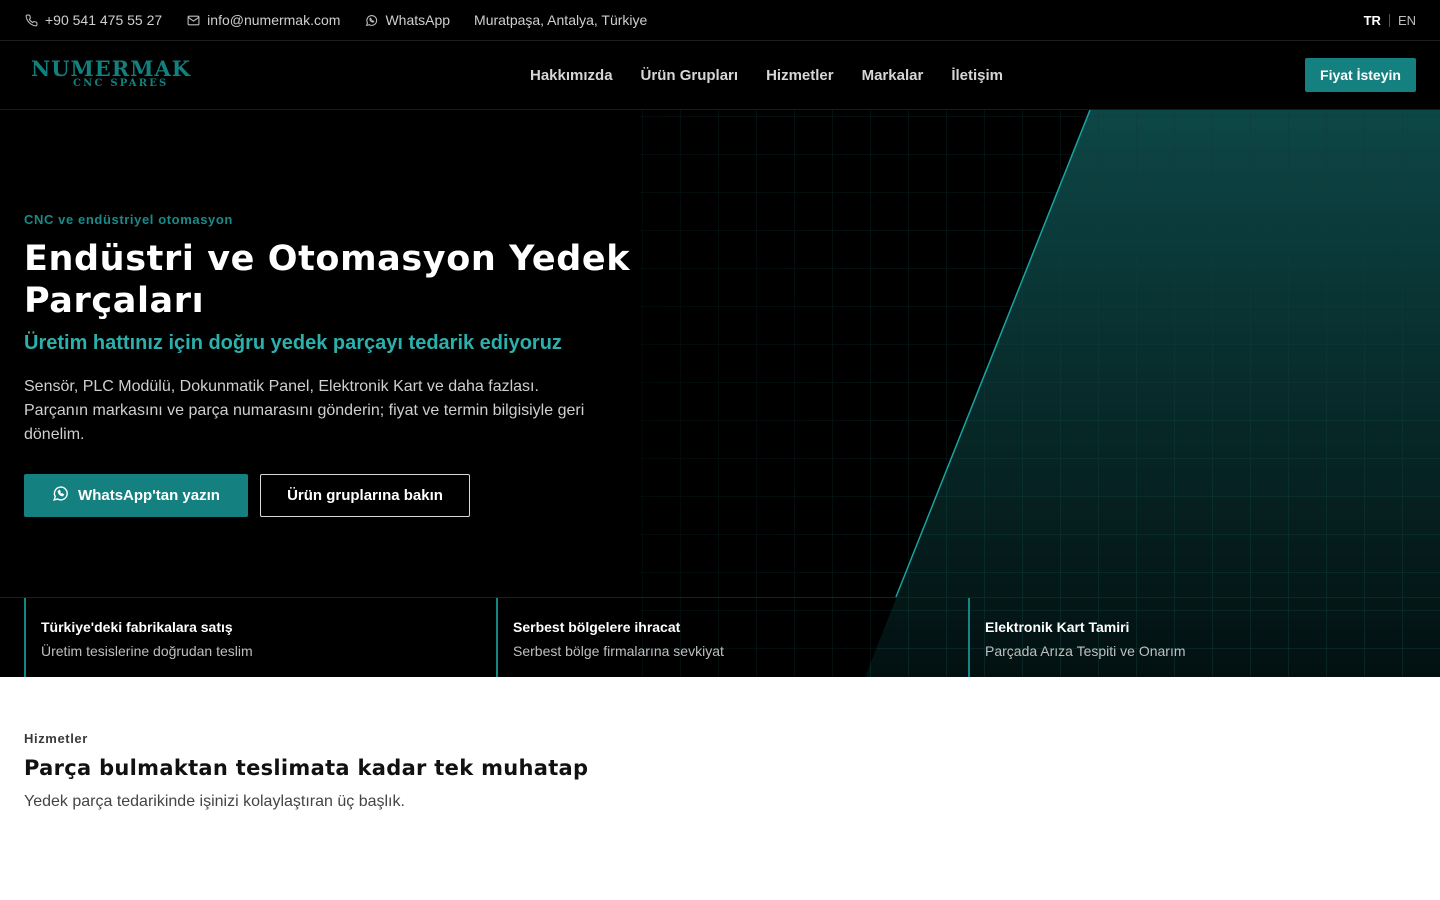 The width and height of the screenshot is (1440, 900). Describe the element at coordinates (327, 280) in the screenshot. I see `hero-title: Endüstri ve Otomasyon Yedek Parçaları` at that location.